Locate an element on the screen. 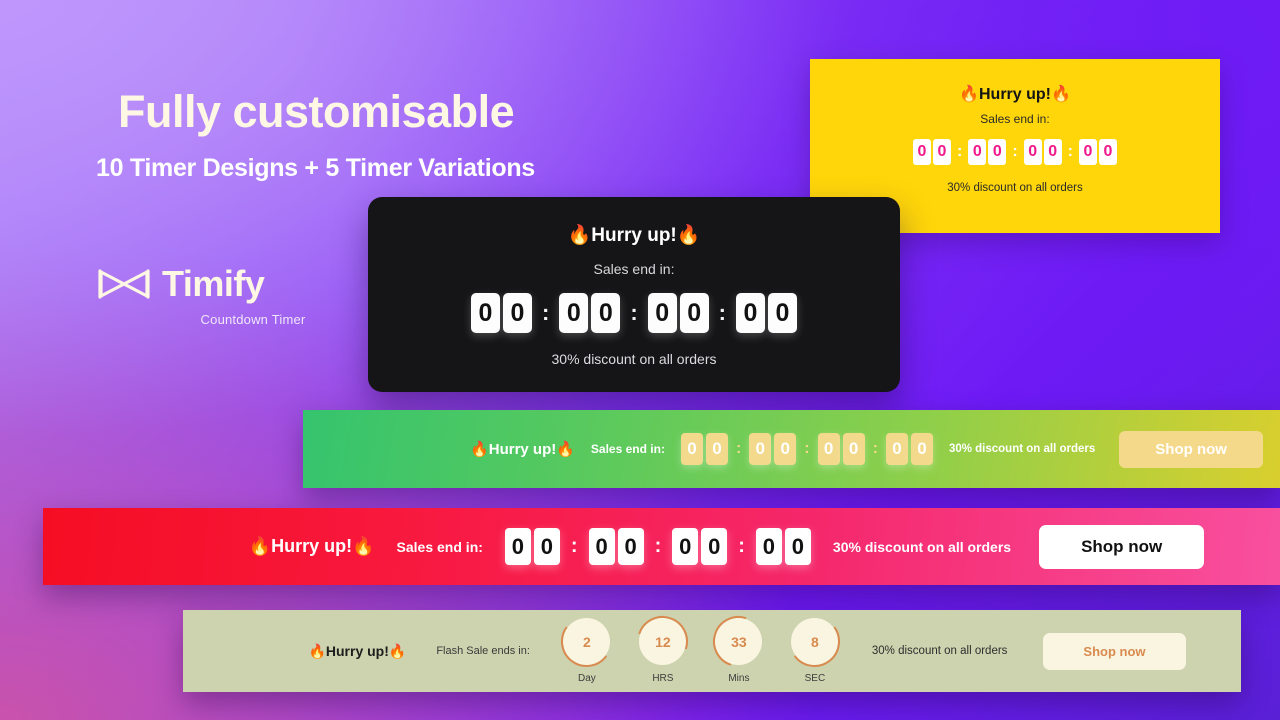 This screenshot has height=720, width=1280. logo-row: Timify is located at coordinates (226, 284).